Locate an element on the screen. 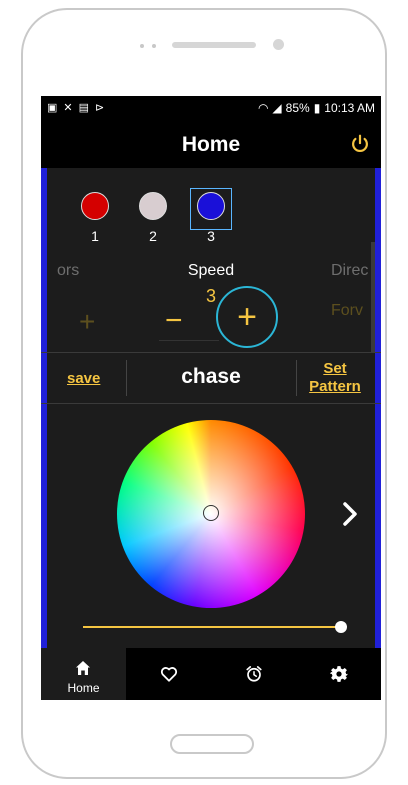 Image resolution: width=408 pixels, height=785 pixels. speed-minus-button: − is located at coordinates (174, 321).